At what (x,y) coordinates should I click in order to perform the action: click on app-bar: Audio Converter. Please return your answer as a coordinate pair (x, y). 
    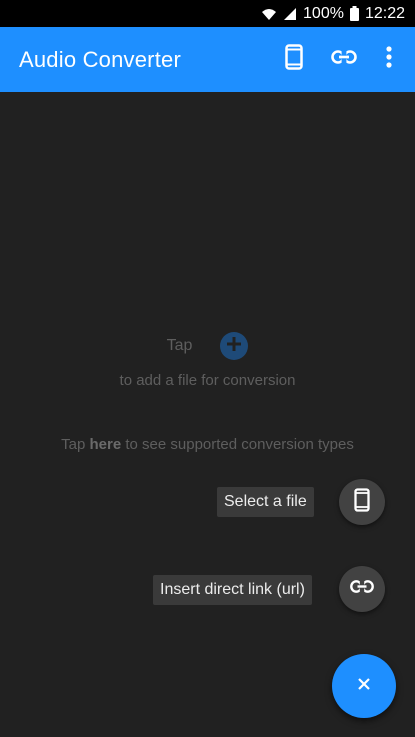
    Looking at the image, I should click on (207, 59).